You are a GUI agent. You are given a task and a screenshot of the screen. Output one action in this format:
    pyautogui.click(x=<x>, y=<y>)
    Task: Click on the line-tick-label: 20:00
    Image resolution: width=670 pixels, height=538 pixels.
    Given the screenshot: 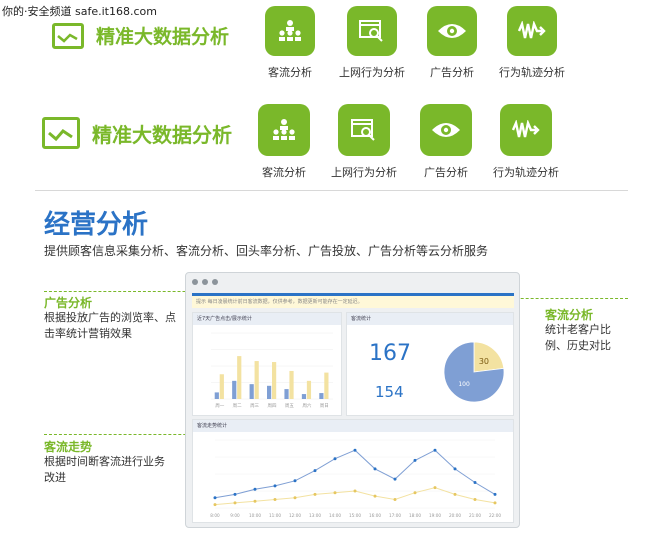 What is the action you would take?
    pyautogui.click(x=455, y=515)
    